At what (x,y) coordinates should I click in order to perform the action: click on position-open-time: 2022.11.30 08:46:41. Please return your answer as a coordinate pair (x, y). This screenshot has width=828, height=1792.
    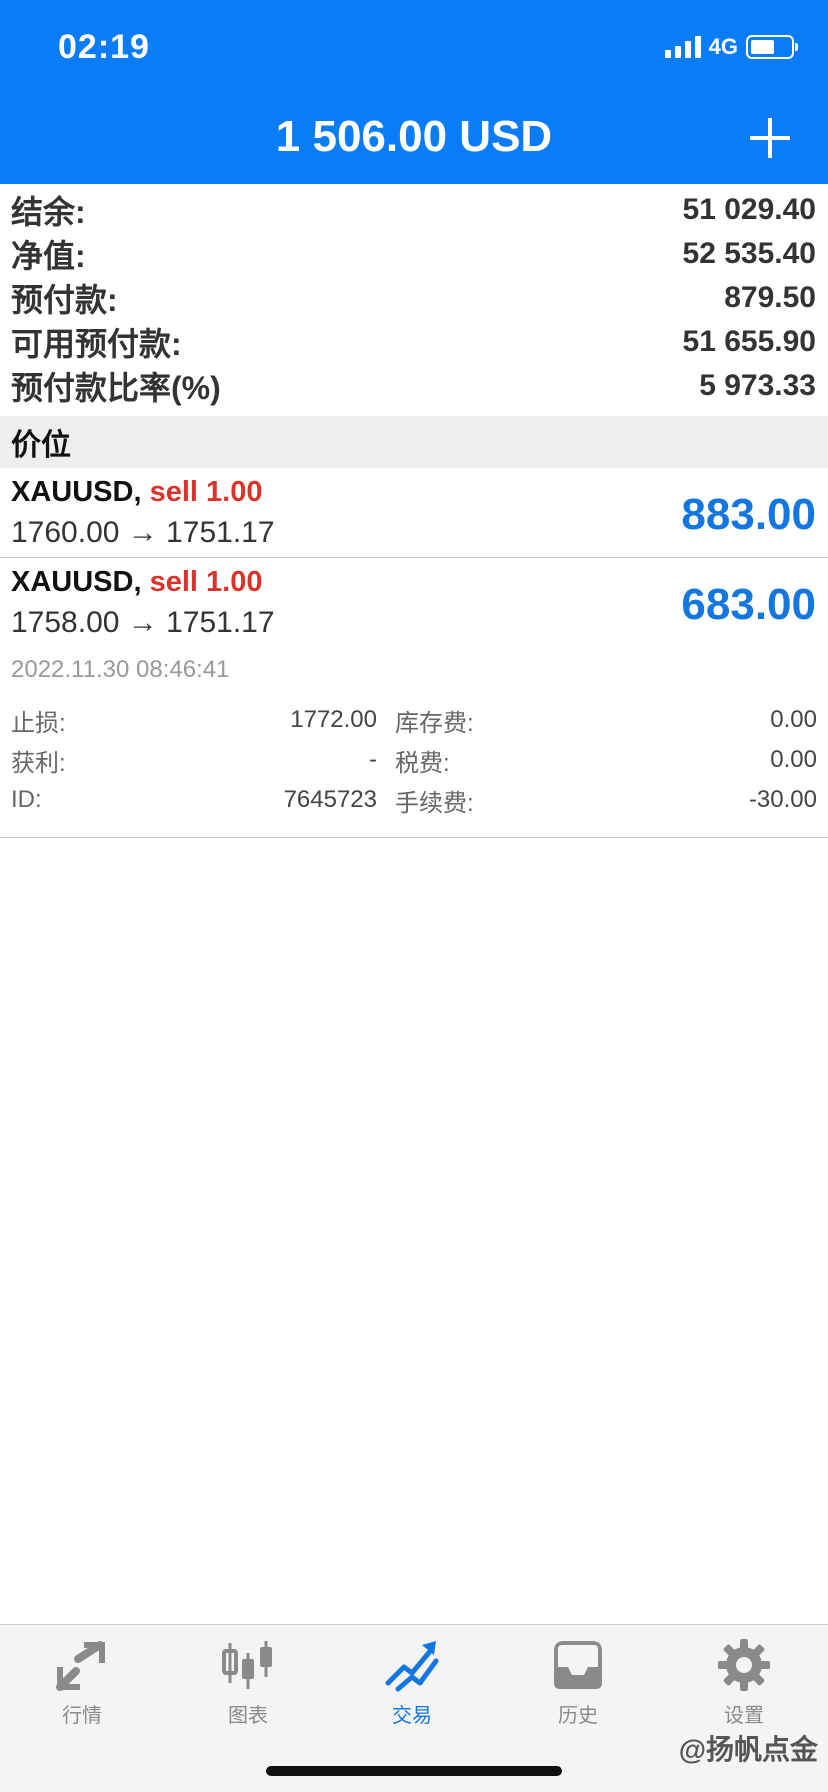
    Looking at the image, I should click on (120, 669).